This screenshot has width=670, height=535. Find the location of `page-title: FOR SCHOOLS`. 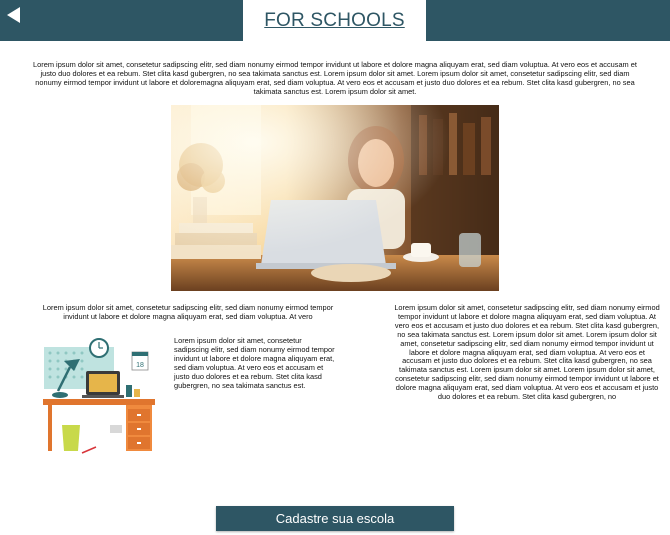

page-title: FOR SCHOOLS is located at coordinates (334, 20).